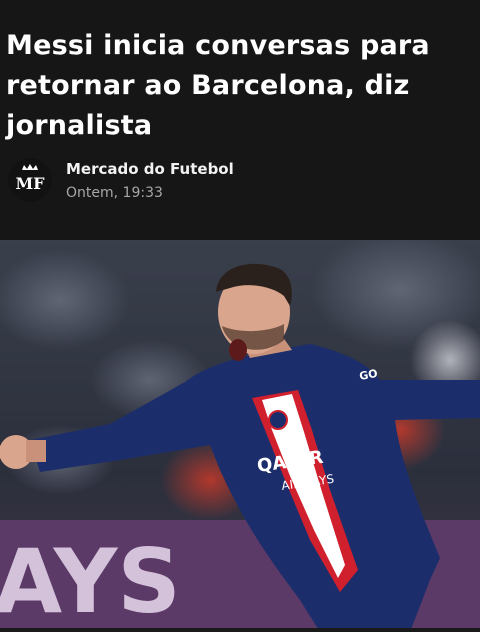 This screenshot has width=480, height=632. What do you see at coordinates (30, 167) in the screenshot?
I see `crown-icon` at bounding box center [30, 167].